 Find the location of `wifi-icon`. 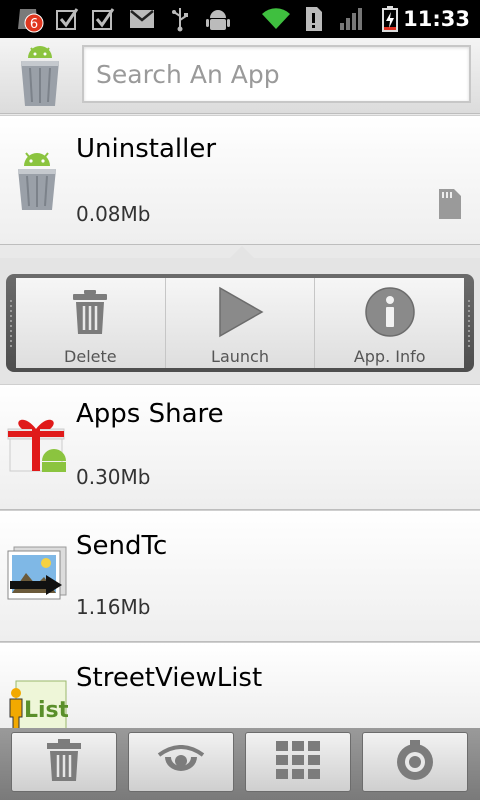

wifi-icon is located at coordinates (276, 19).